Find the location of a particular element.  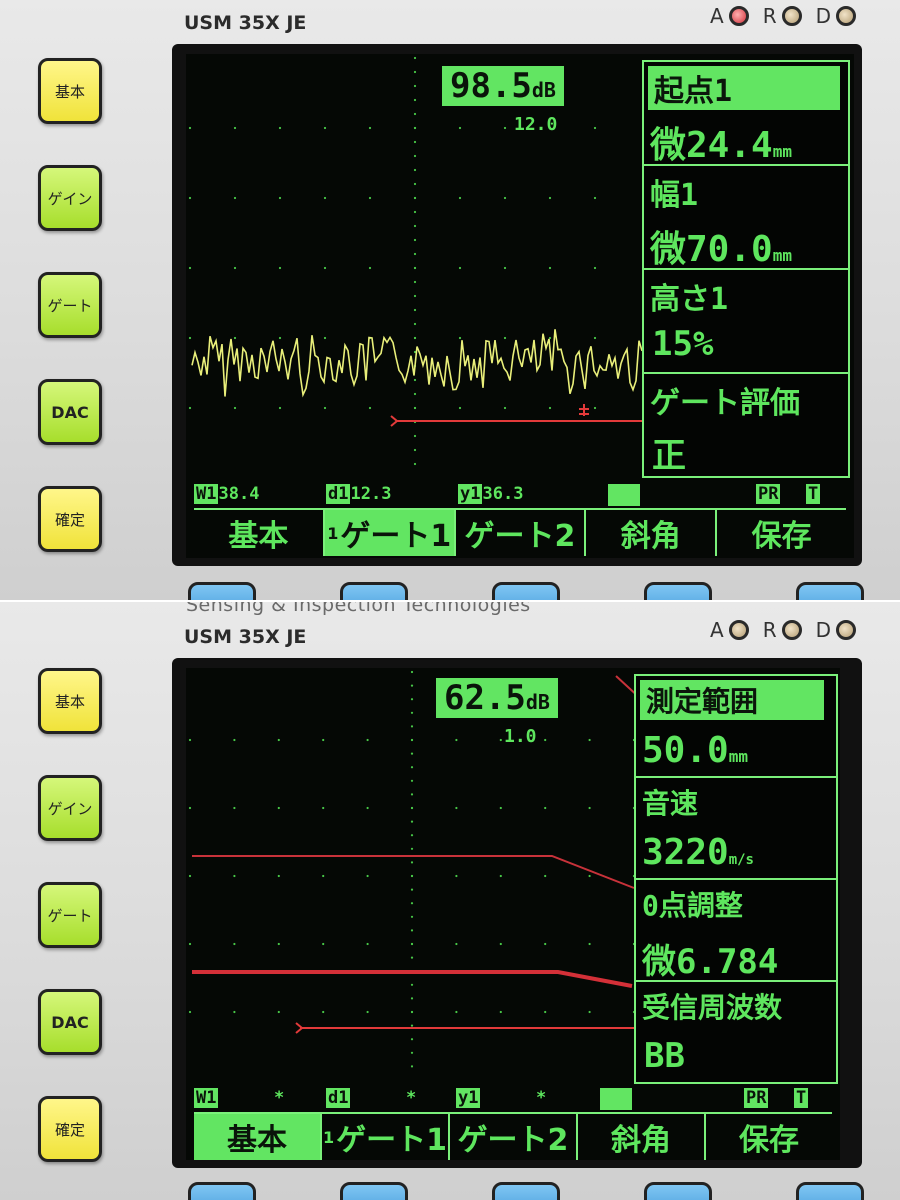

param-gate-eval-label: ゲート評価 is located at coordinates (725, 400).